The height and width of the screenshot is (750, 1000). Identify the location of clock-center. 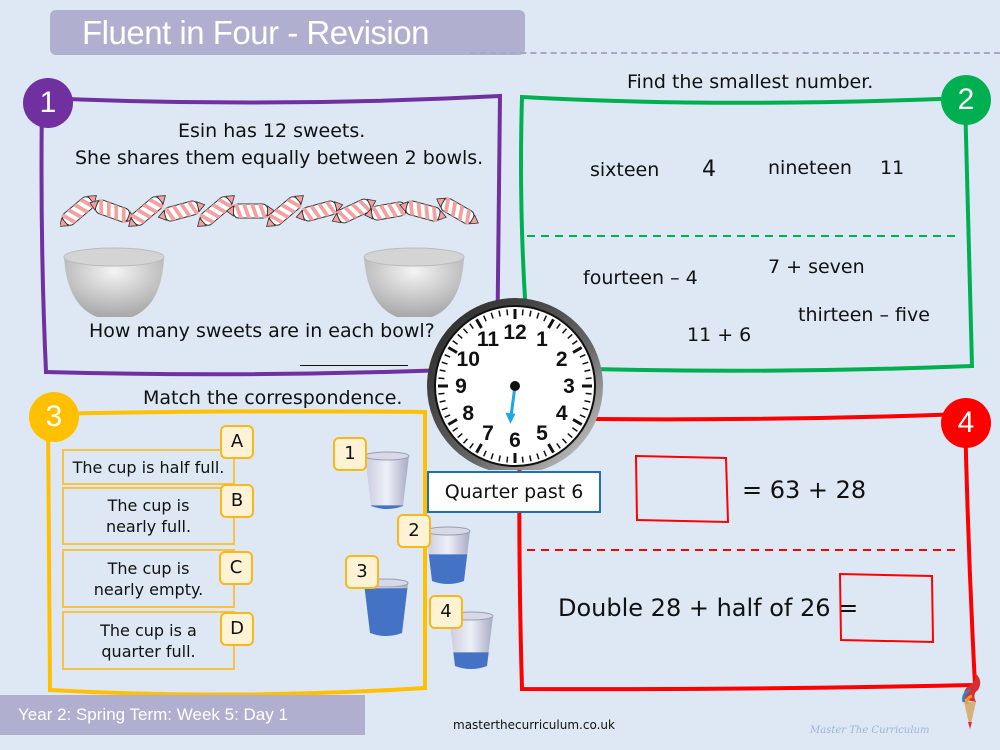
(515, 386).